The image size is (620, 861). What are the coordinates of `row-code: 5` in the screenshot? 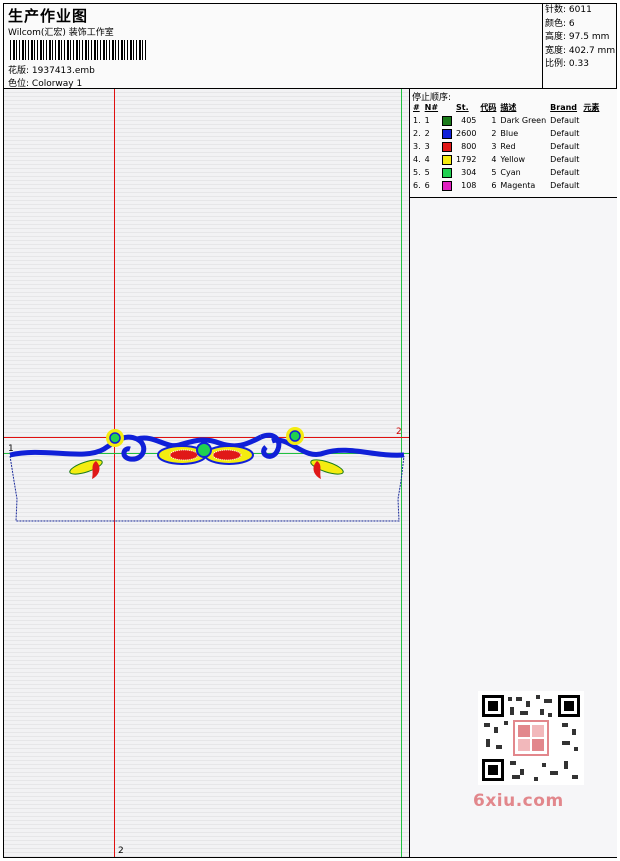 It's located at (494, 172).